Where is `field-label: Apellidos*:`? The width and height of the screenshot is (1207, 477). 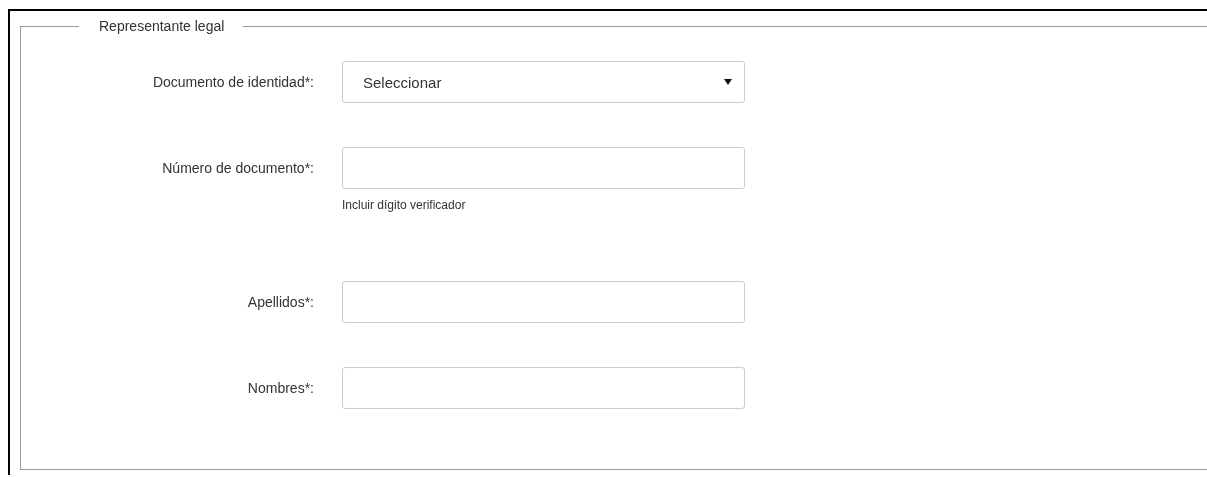
field-label: Apellidos*: is located at coordinates (280, 302).